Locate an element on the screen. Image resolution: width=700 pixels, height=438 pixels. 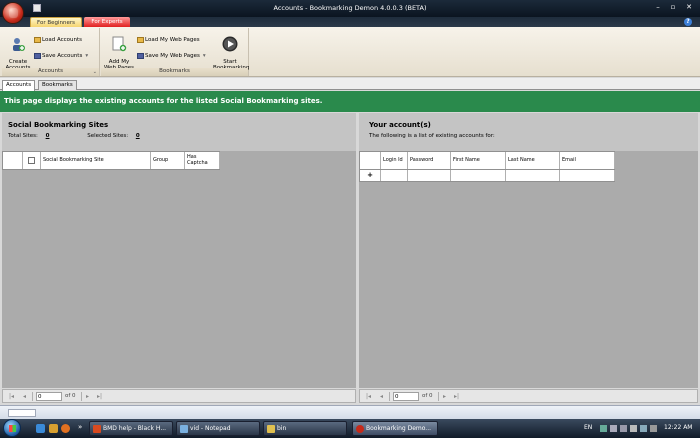
row-header-cell is located at coordinates (370, 160).